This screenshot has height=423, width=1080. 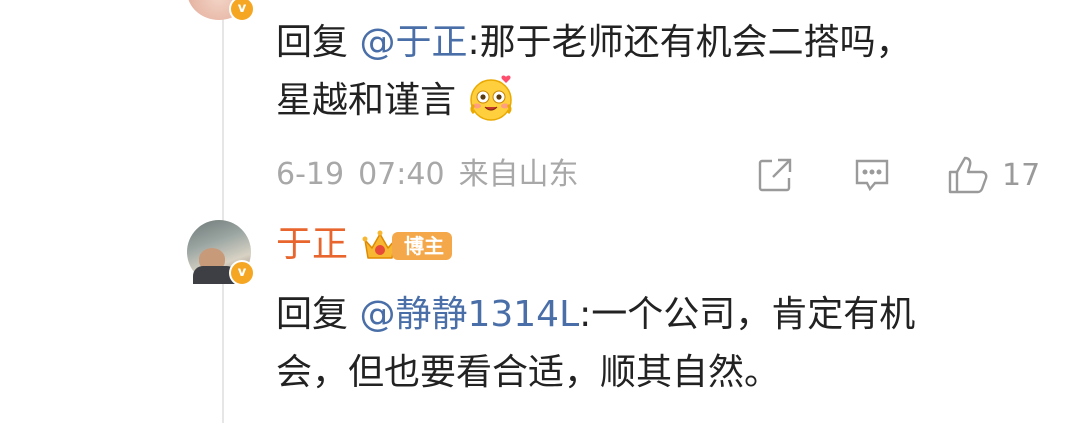 I want to click on comment-meta: 6-19 07:40 来自山东, so click(x=427, y=175).